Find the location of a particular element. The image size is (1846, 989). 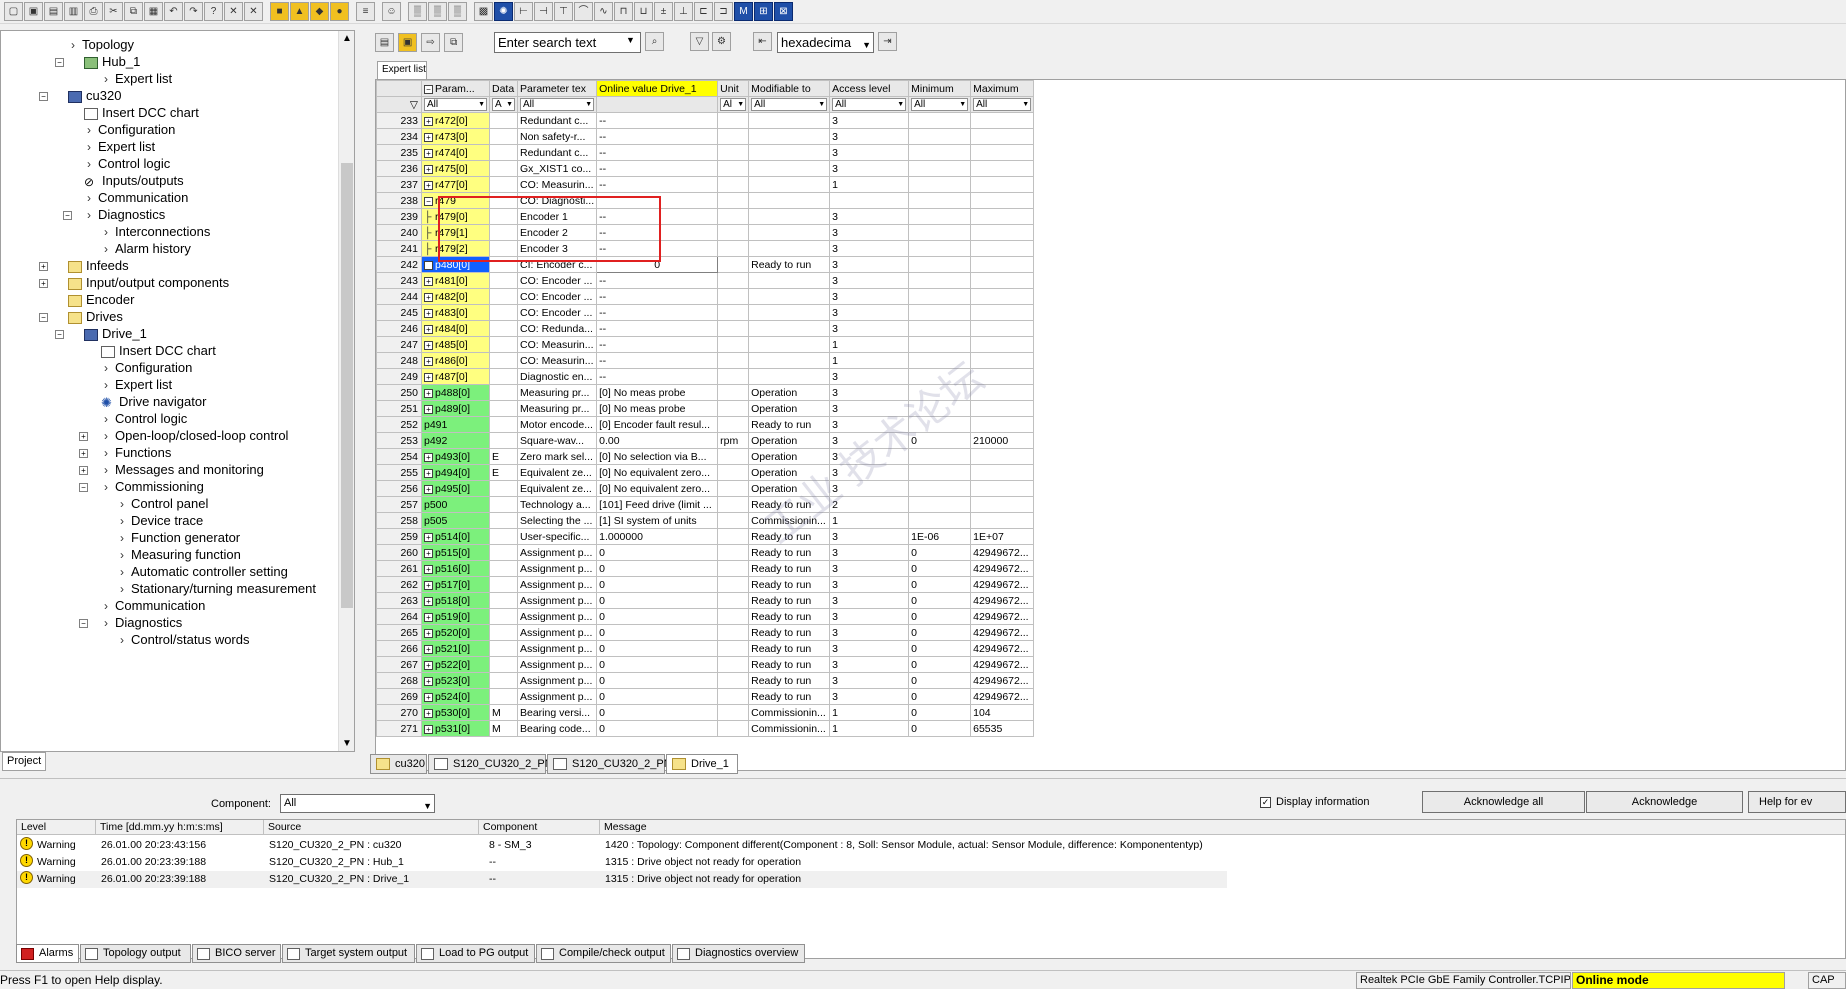

column-filter: A is located at coordinates (503, 104).